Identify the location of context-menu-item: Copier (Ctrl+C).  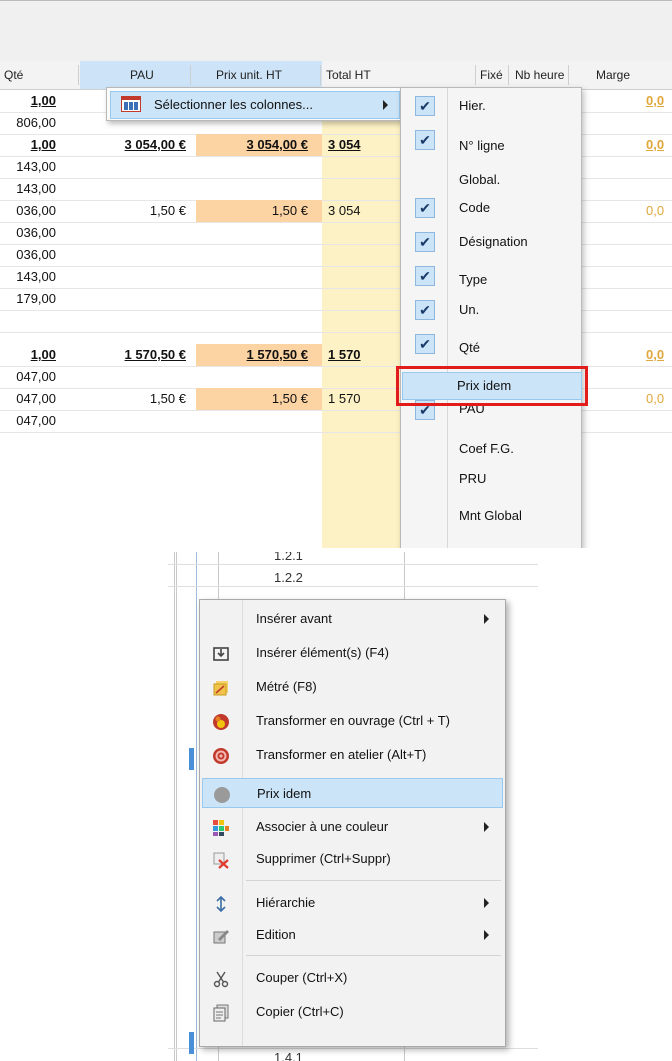
(352, 1012).